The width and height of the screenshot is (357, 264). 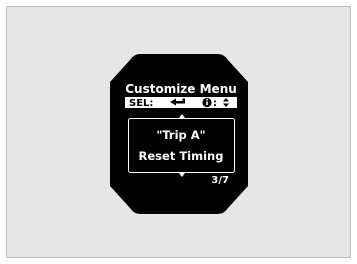 I want to click on menu-item-line1: "Trip A", so click(x=180, y=135).